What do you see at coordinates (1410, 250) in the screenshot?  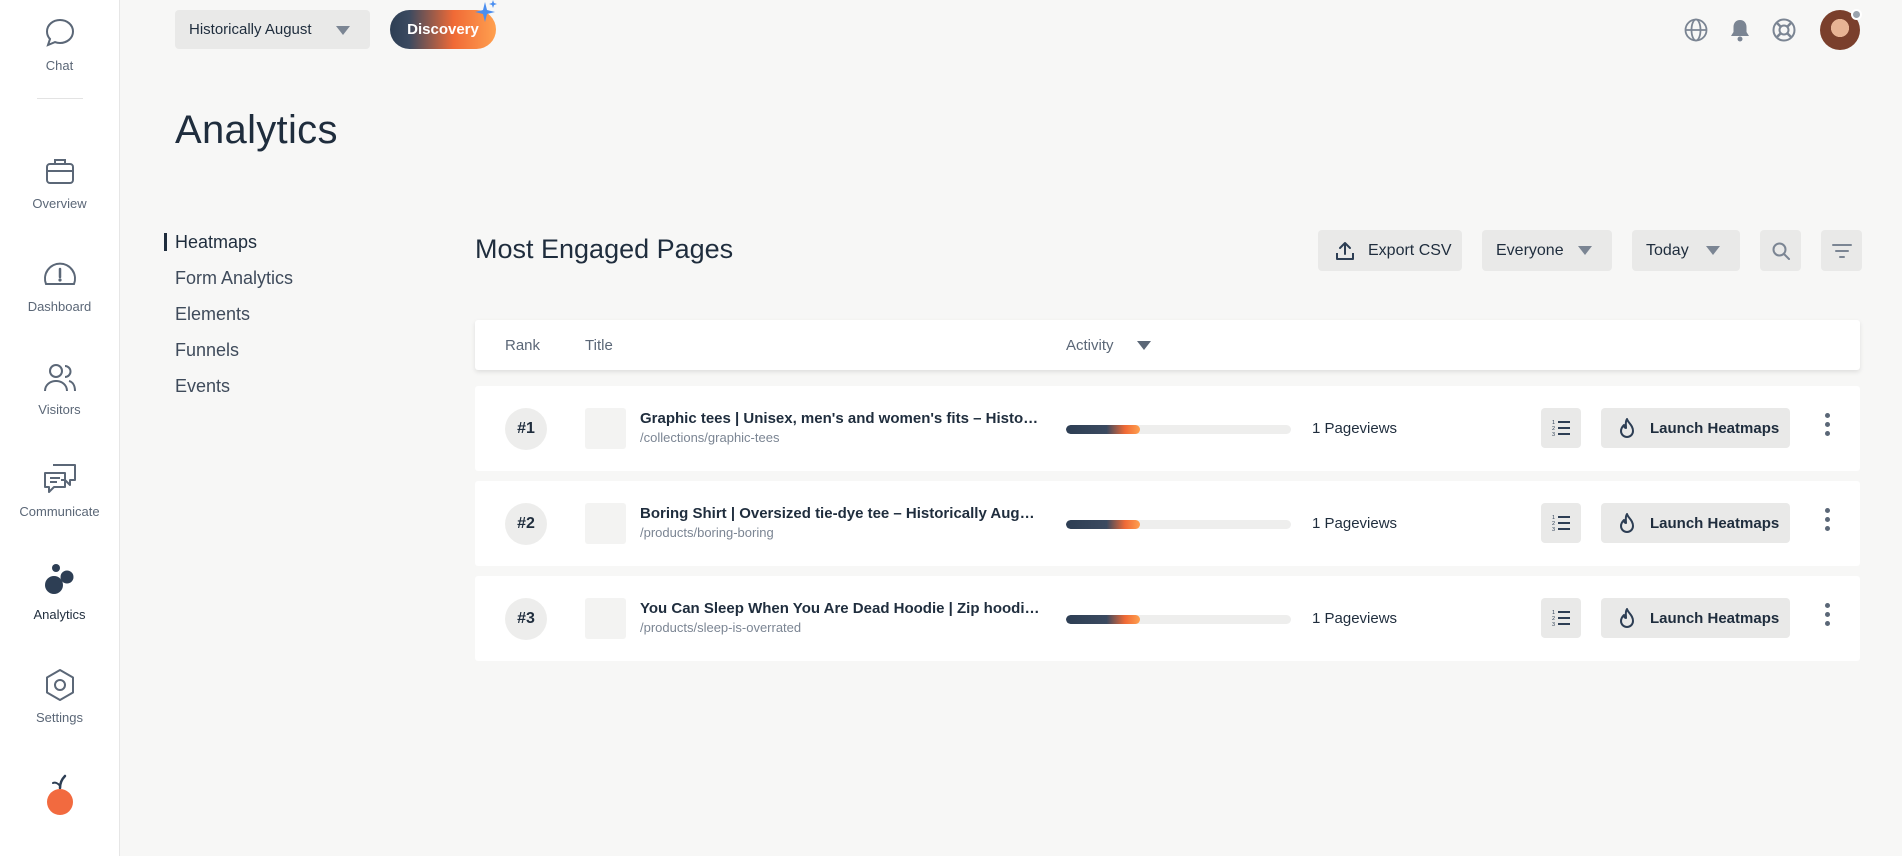 I see `export-csv-label: Export CSV` at bounding box center [1410, 250].